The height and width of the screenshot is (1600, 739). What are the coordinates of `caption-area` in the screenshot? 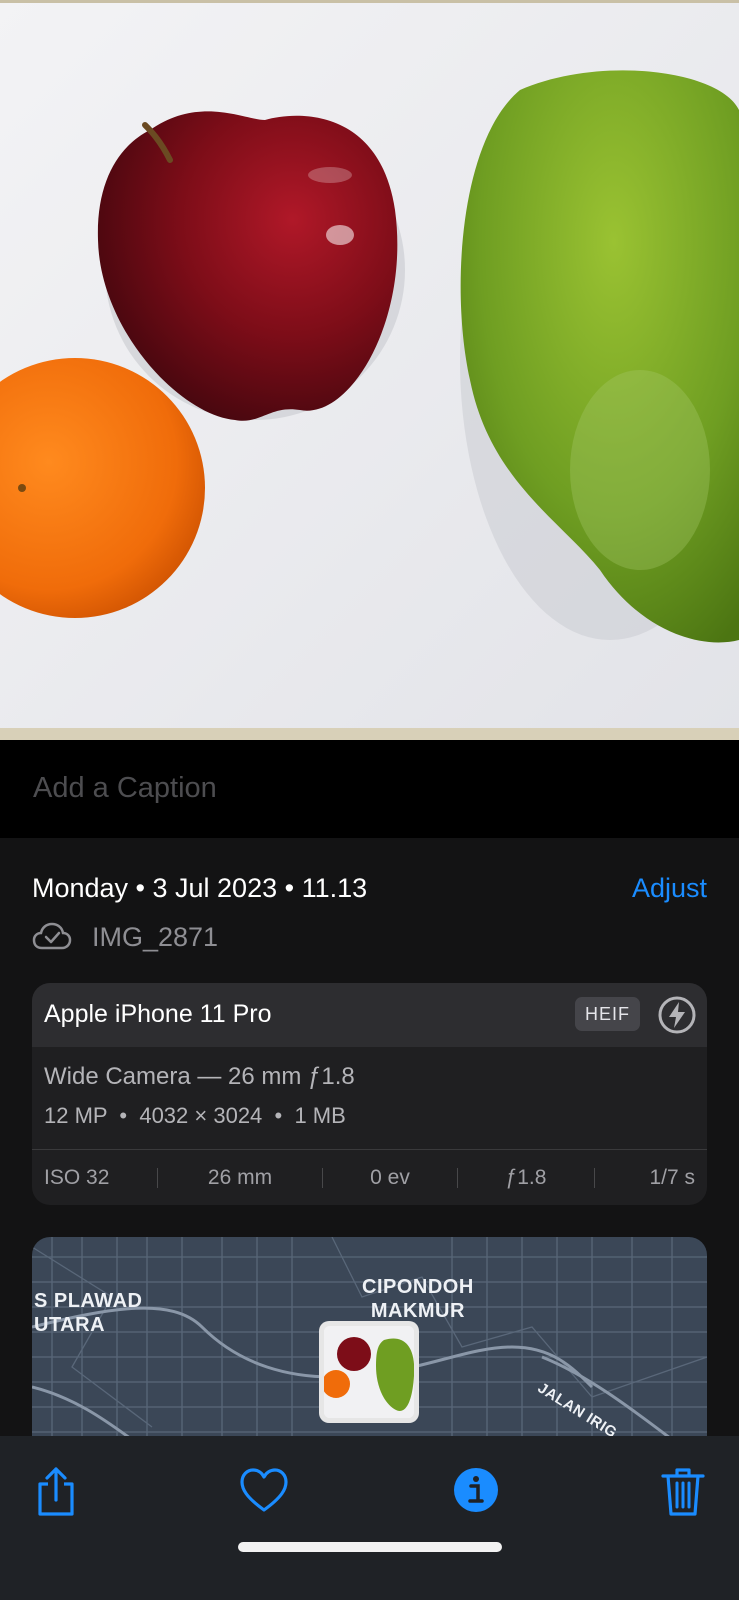 It's located at (369, 789).